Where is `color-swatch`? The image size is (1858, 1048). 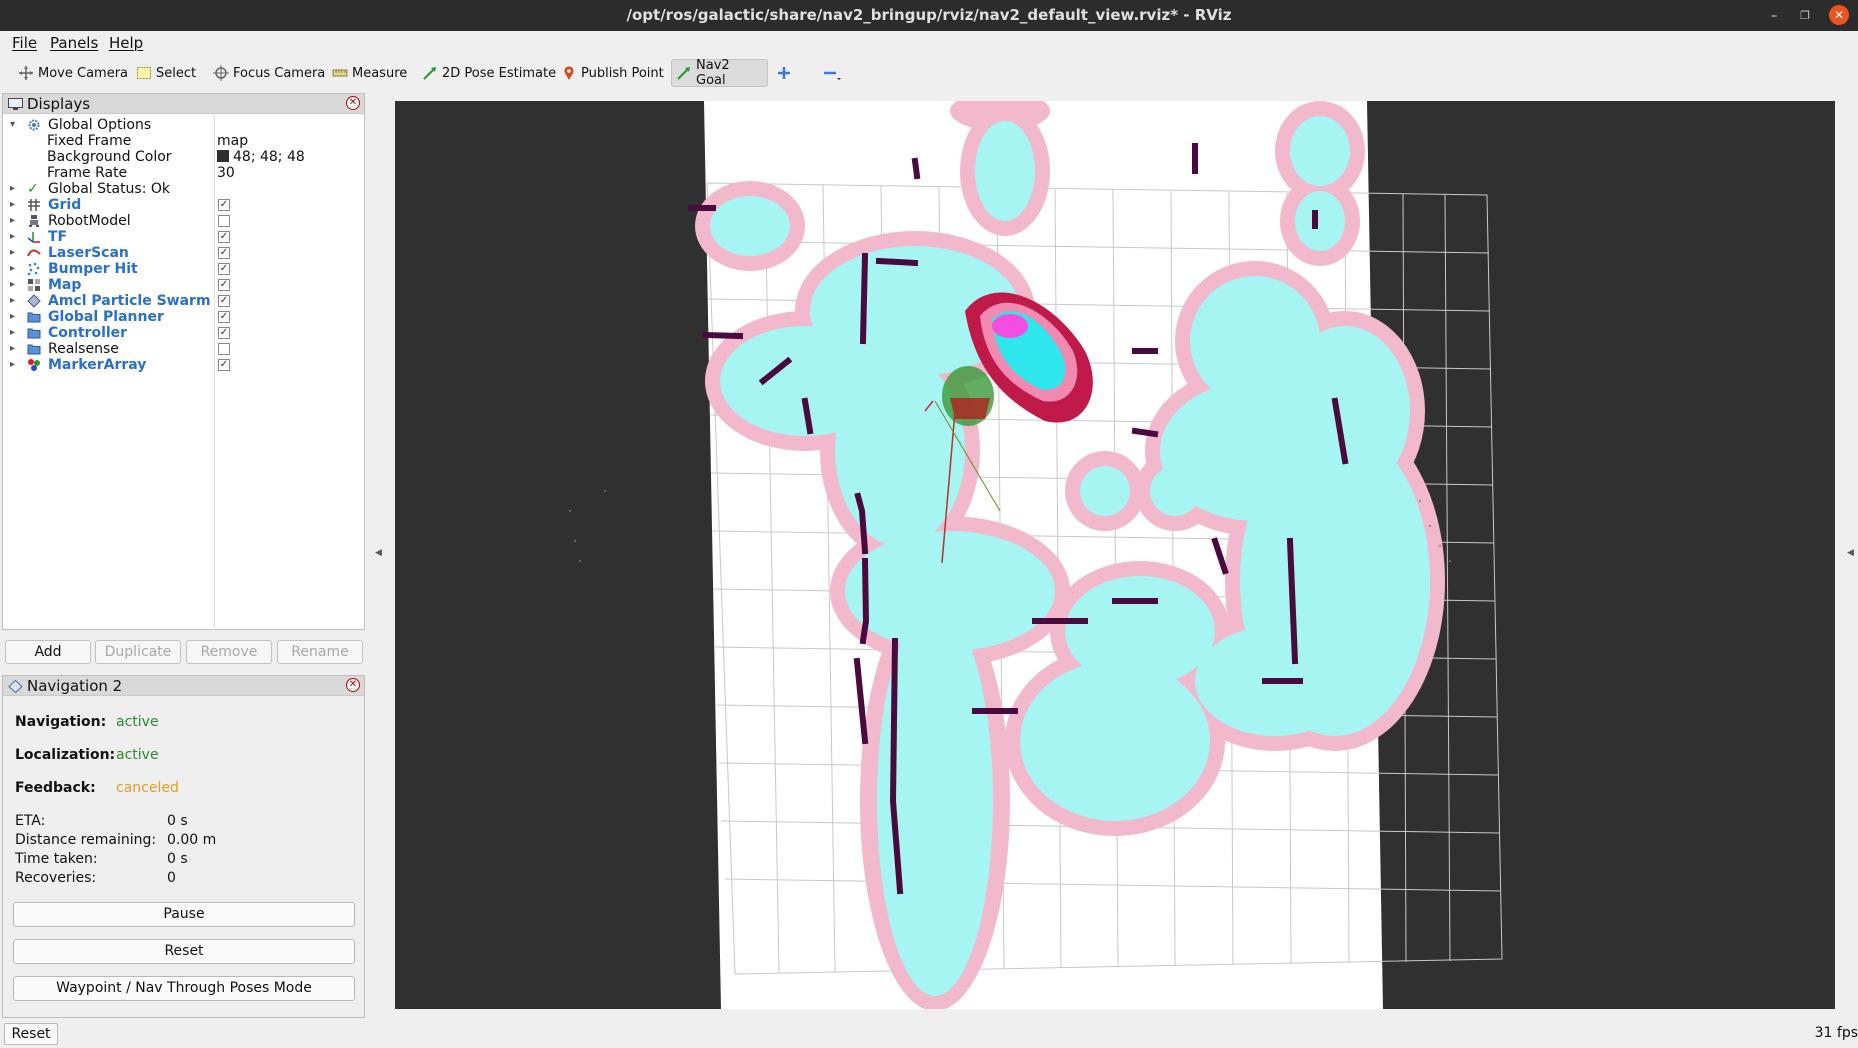
color-swatch is located at coordinates (223, 156).